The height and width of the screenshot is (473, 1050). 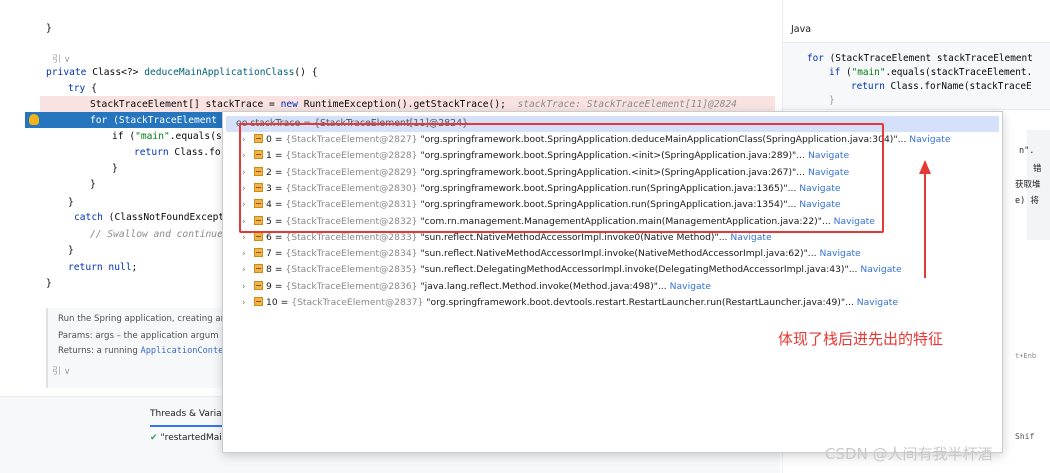 What do you see at coordinates (925, 219) in the screenshot?
I see `up-arrow-icon` at bounding box center [925, 219].